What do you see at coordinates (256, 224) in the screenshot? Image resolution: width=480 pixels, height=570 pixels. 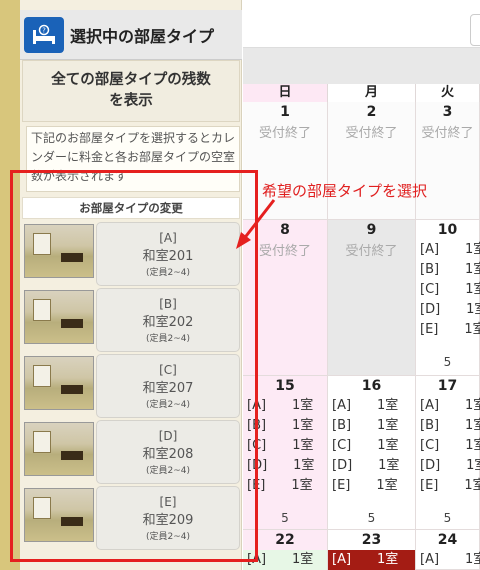 I see `annotation-arrow-icon` at bounding box center [256, 224].